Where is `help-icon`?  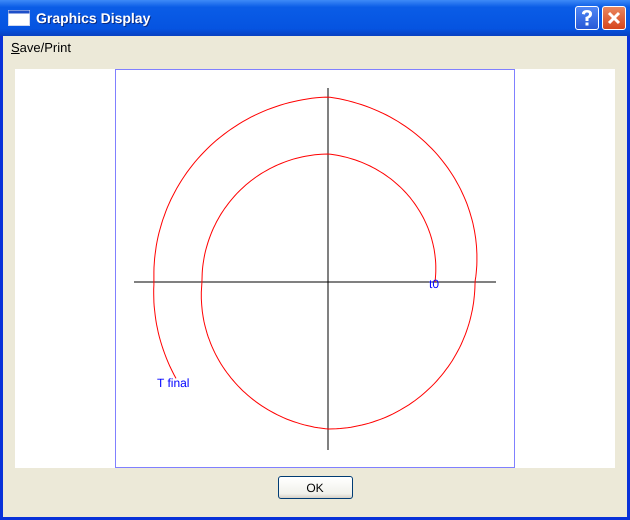 help-icon is located at coordinates (587, 18).